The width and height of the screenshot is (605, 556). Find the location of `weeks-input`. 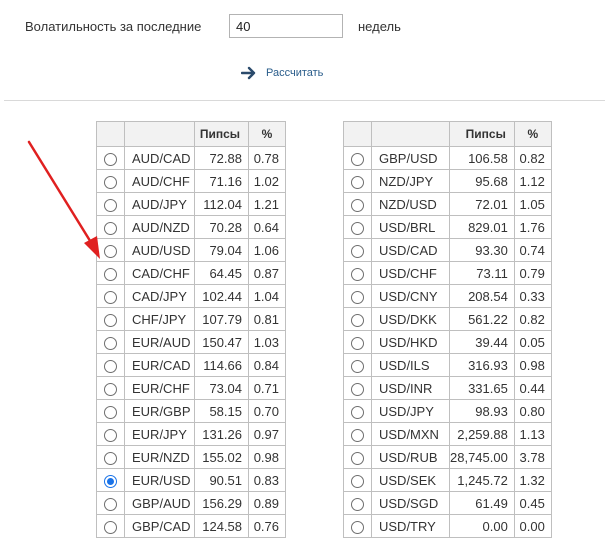

weeks-input is located at coordinates (286, 26).